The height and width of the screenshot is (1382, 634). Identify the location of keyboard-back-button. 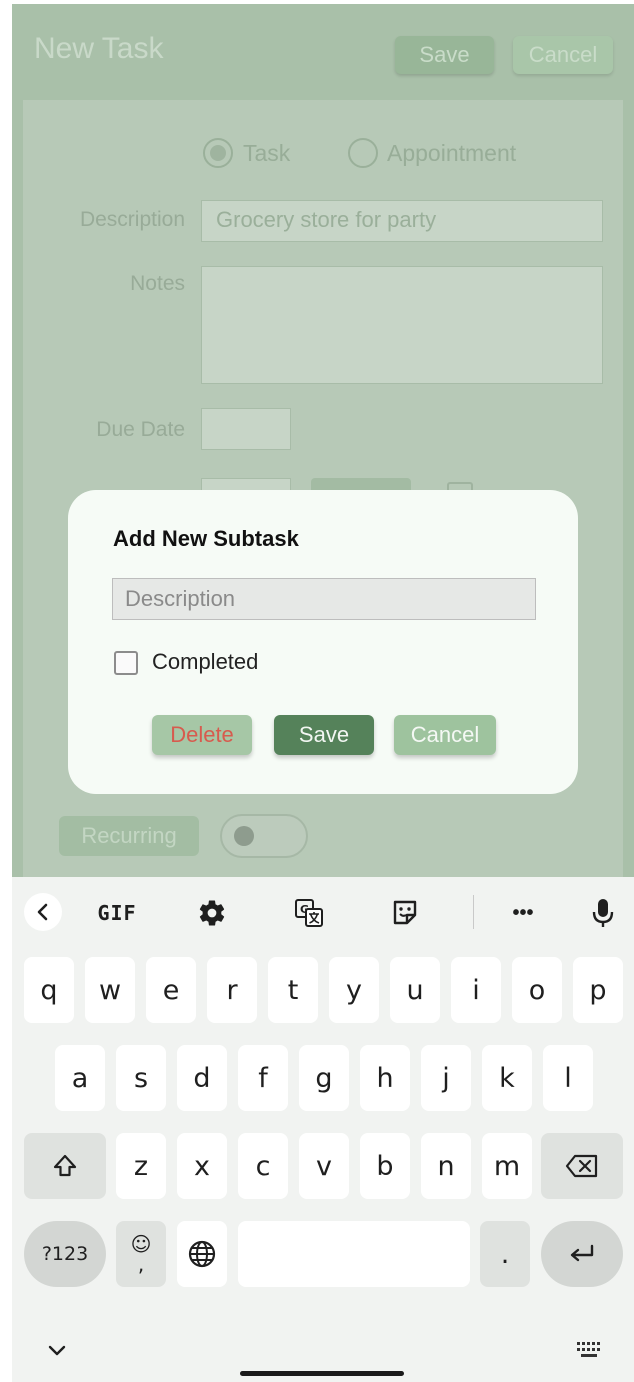
(43, 912).